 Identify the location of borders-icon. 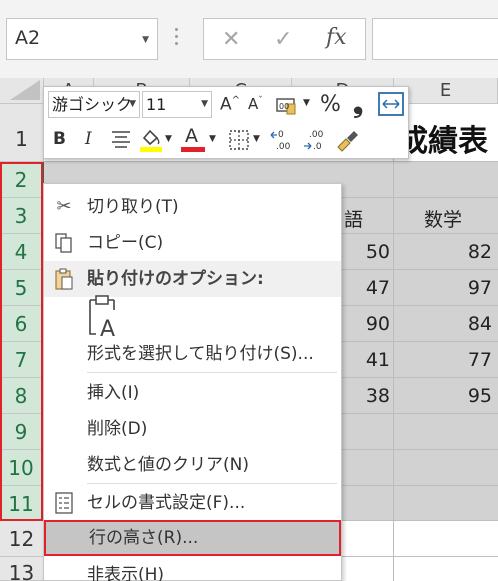
(239, 142).